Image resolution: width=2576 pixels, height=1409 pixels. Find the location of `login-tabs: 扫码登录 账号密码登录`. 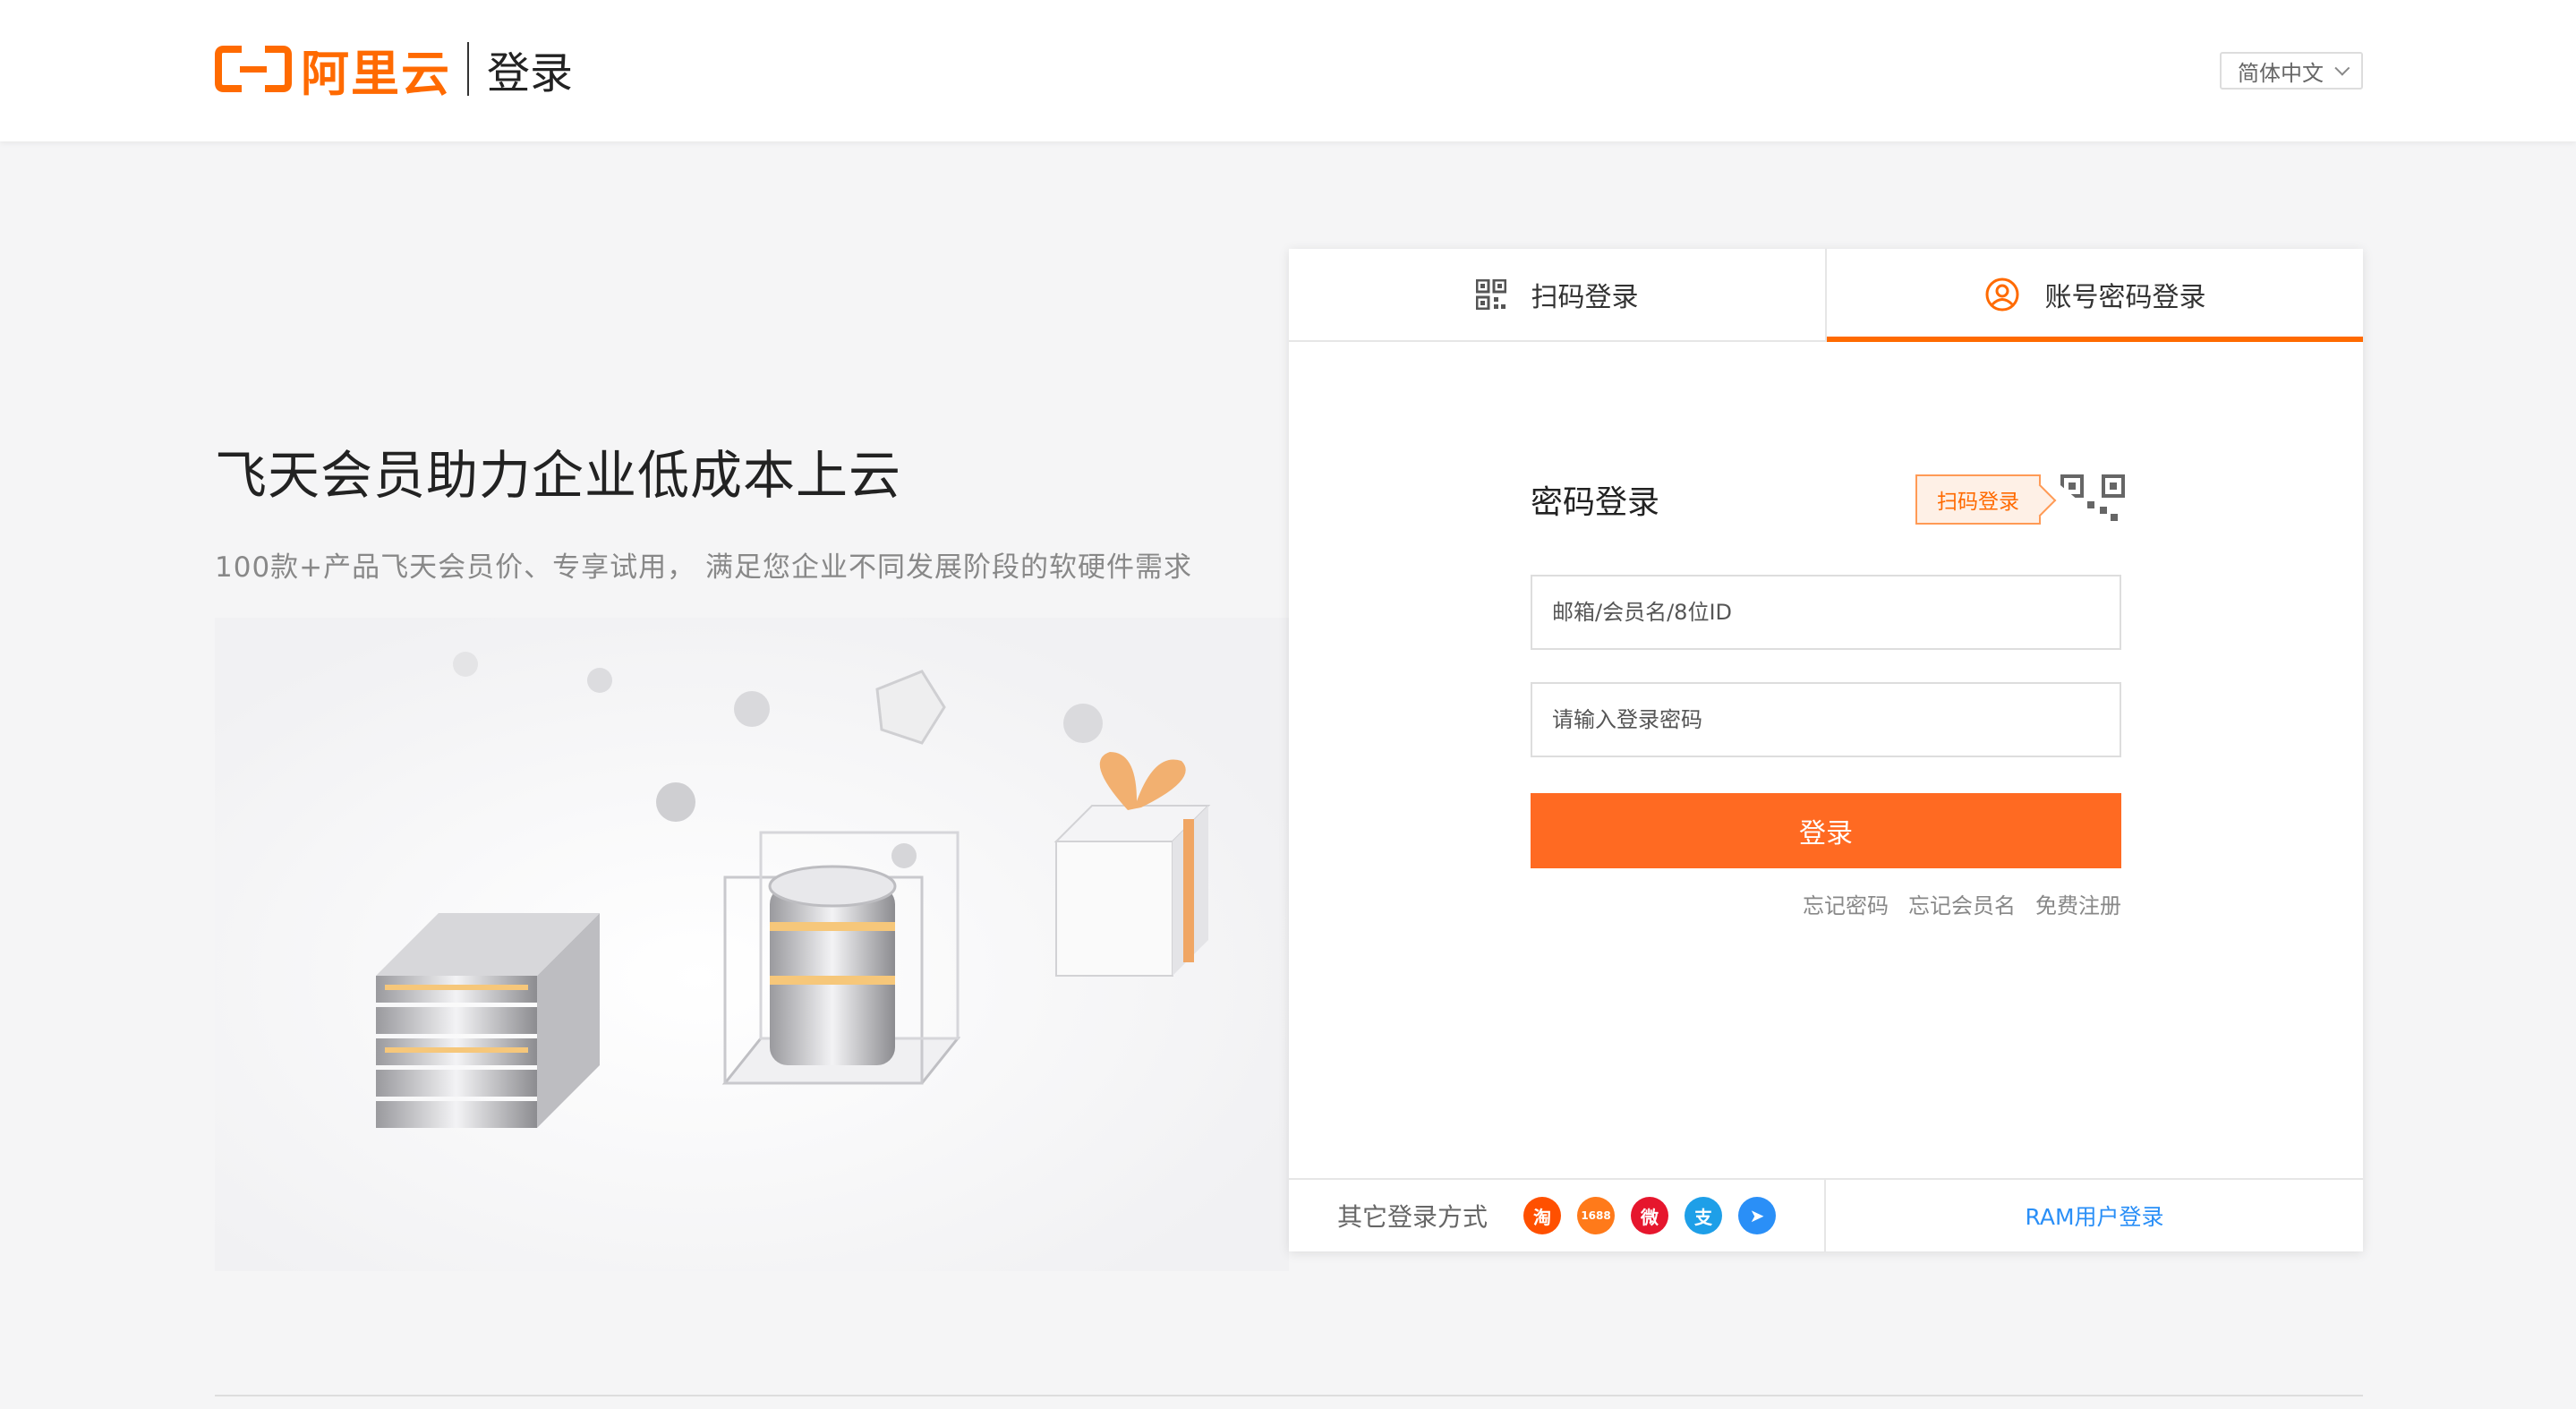

login-tabs: 扫码登录 账号密码登录 is located at coordinates (1826, 295).